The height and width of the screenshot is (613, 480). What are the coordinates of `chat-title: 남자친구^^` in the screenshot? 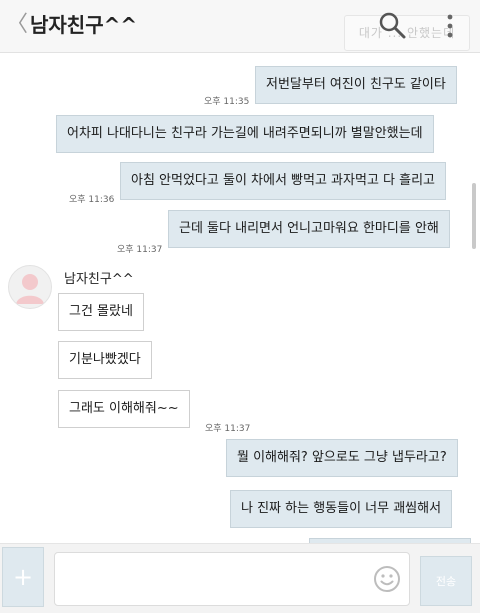 It's located at (84, 25).